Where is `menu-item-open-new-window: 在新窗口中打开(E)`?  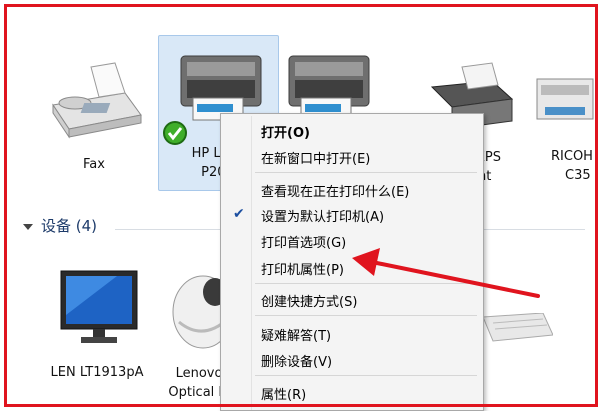 menu-item-open-new-window: 在新窗口中打开(E) is located at coordinates (352, 156).